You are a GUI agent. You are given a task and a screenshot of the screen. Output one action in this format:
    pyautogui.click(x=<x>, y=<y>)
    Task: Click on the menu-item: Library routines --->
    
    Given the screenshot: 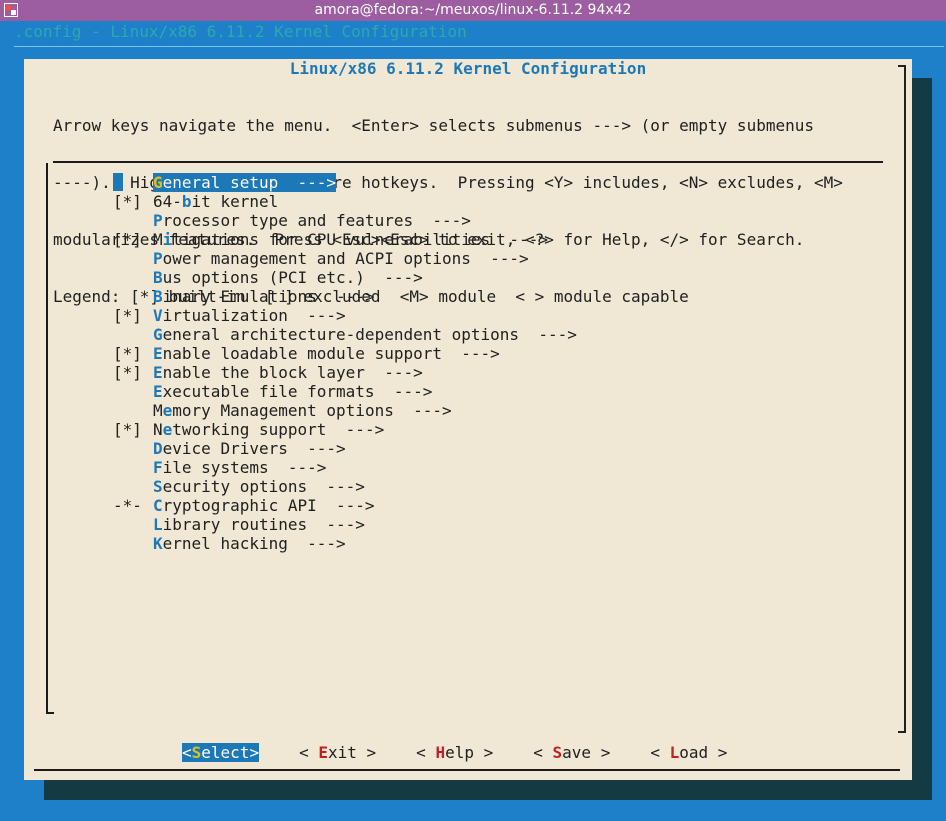 What is the action you would take?
    pyautogui.click(x=345, y=524)
    